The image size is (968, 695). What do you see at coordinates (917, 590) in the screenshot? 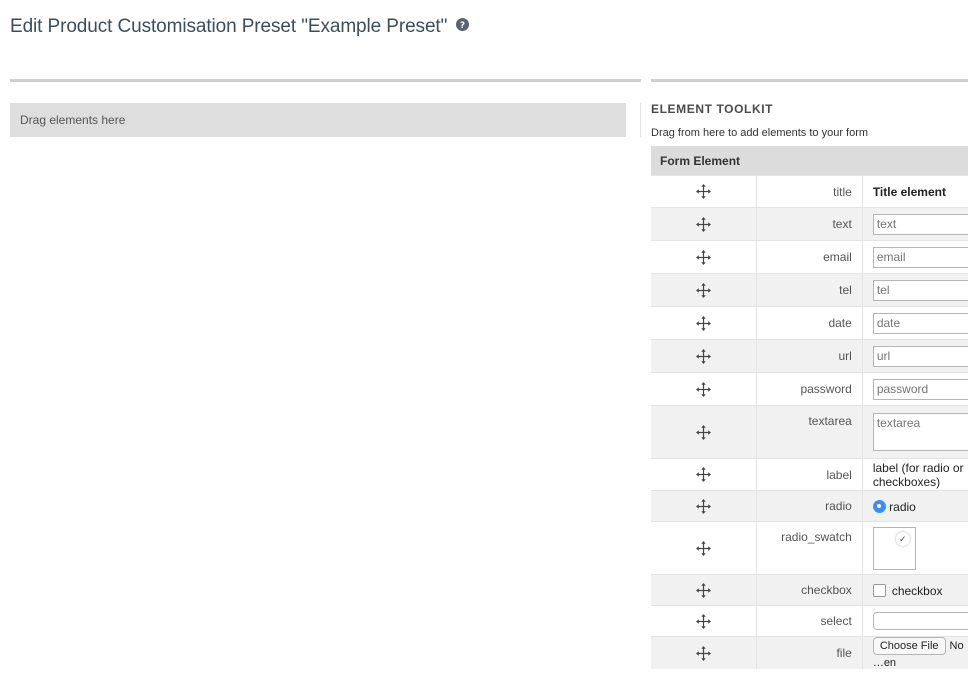
I see `checkbox-label: checkbox` at bounding box center [917, 590].